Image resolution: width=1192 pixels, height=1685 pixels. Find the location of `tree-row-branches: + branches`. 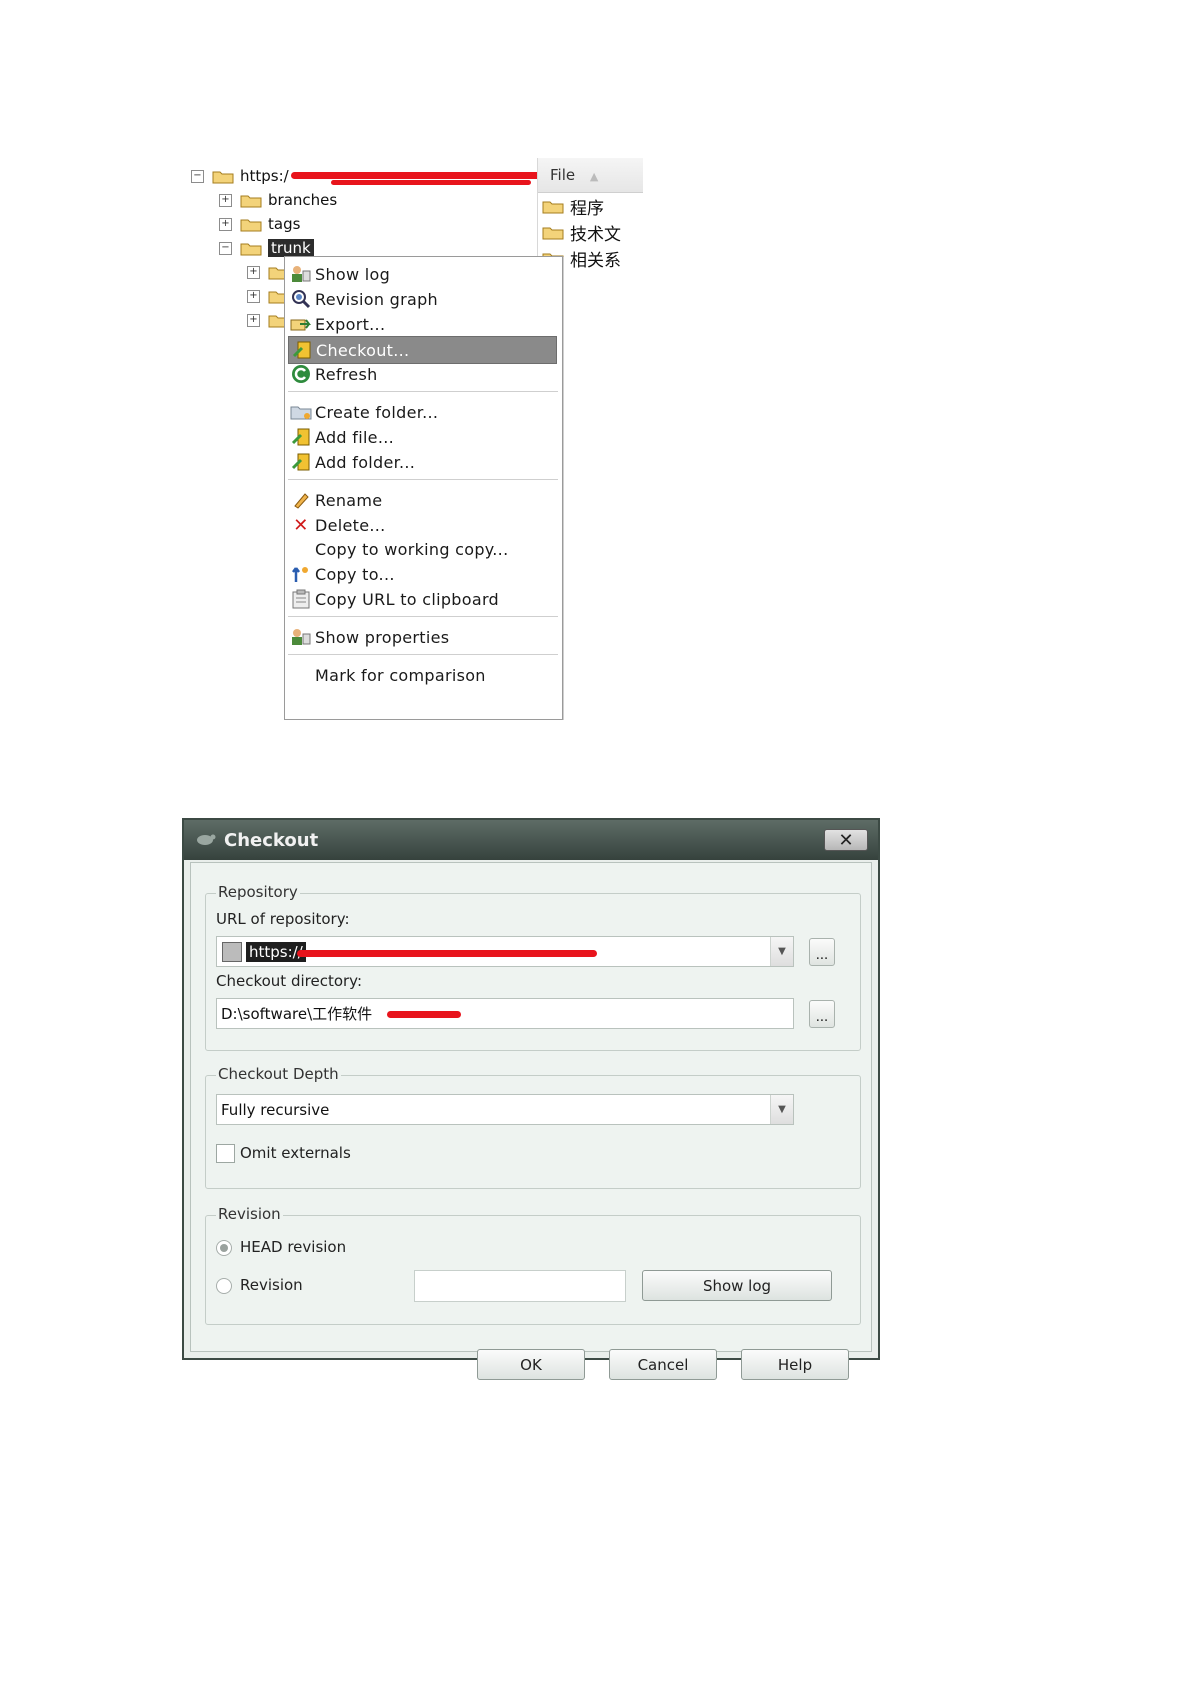

tree-row-branches: + branches is located at coordinates (278, 200).